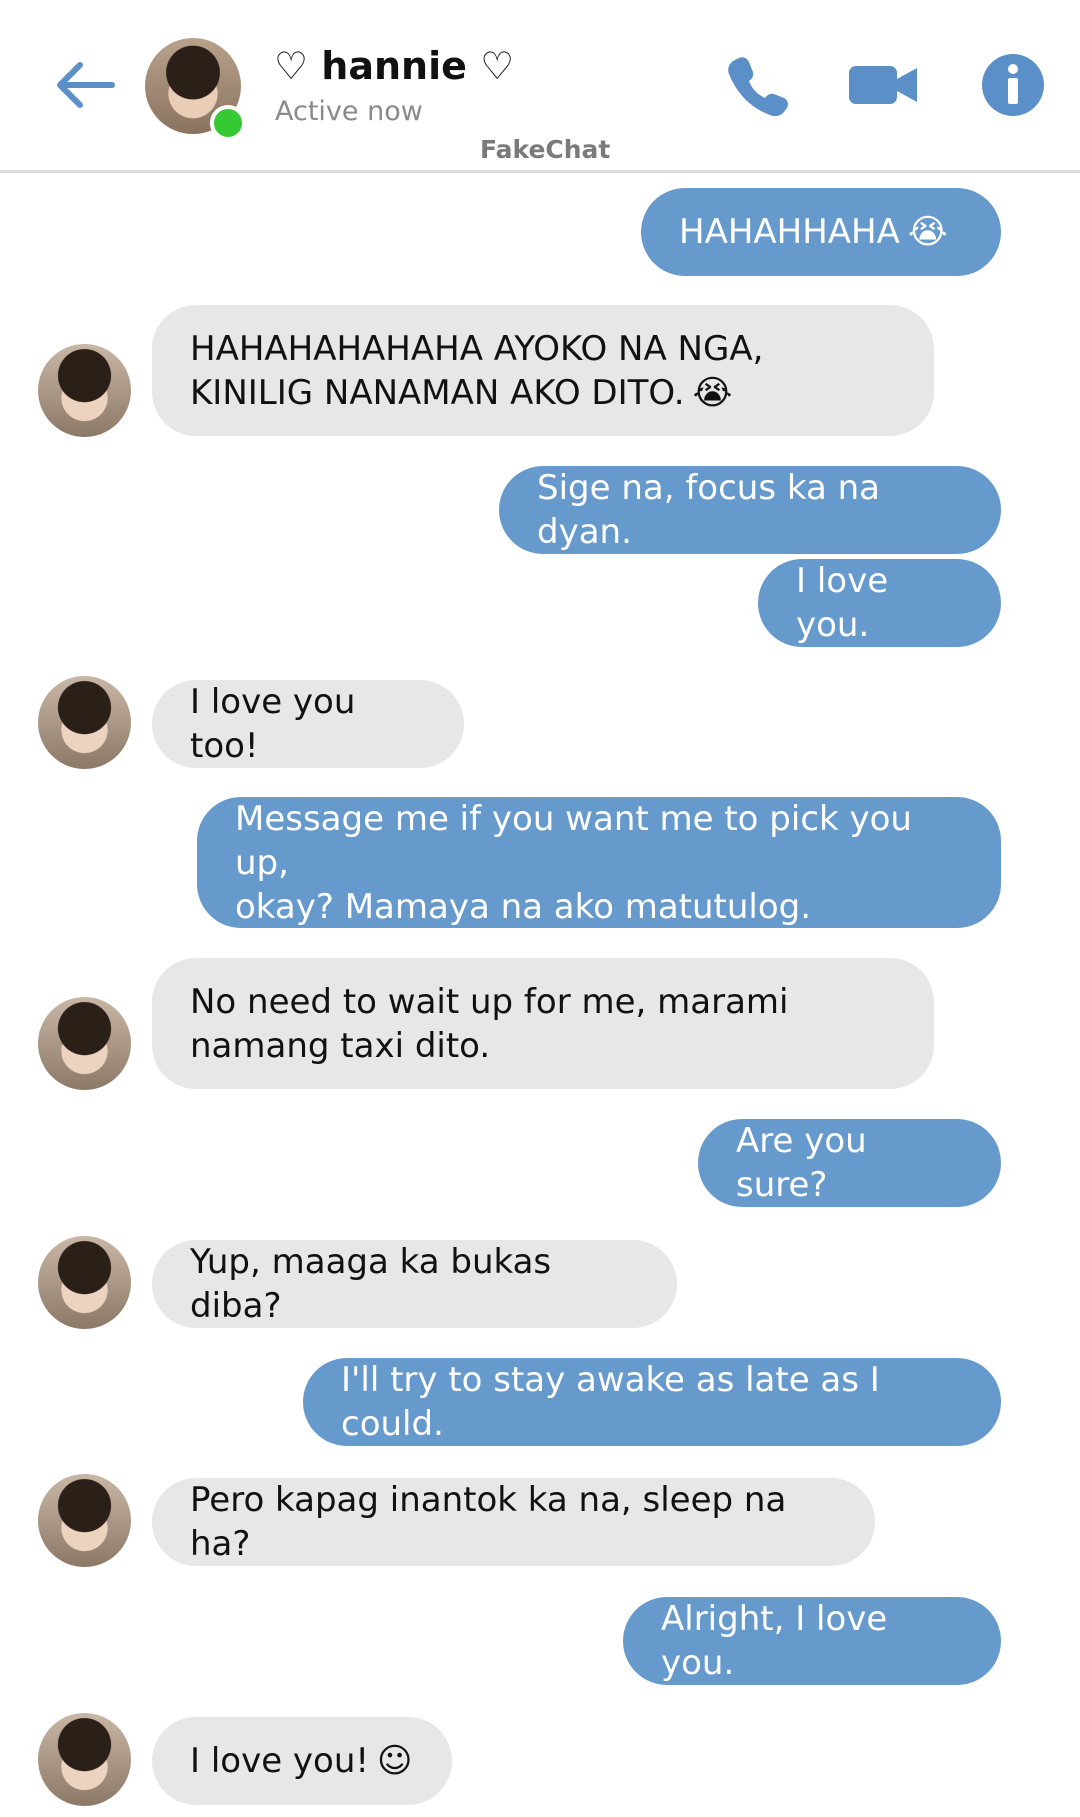 Image resolution: width=1080 pixels, height=1817 pixels. Describe the element at coordinates (801, 1163) in the screenshot. I see `message-text: Are you sure?` at that location.